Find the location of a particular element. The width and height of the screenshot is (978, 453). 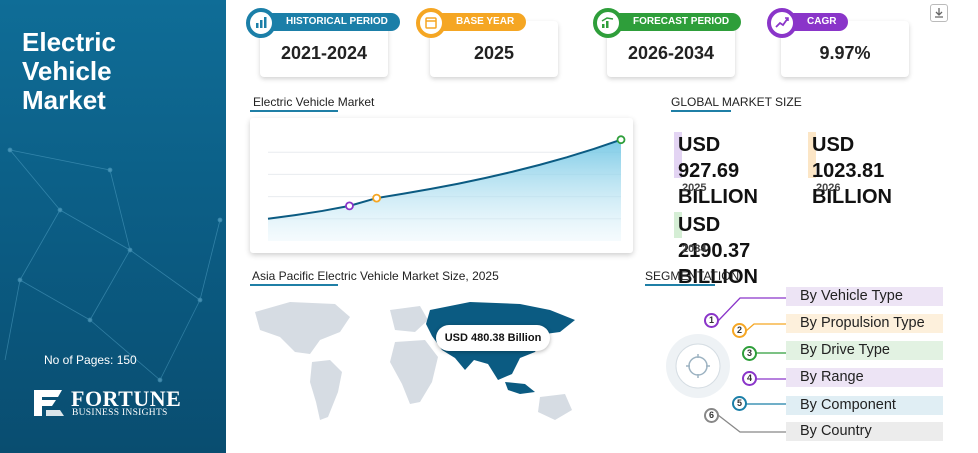

market-chart-card is located at coordinates (441, 185).